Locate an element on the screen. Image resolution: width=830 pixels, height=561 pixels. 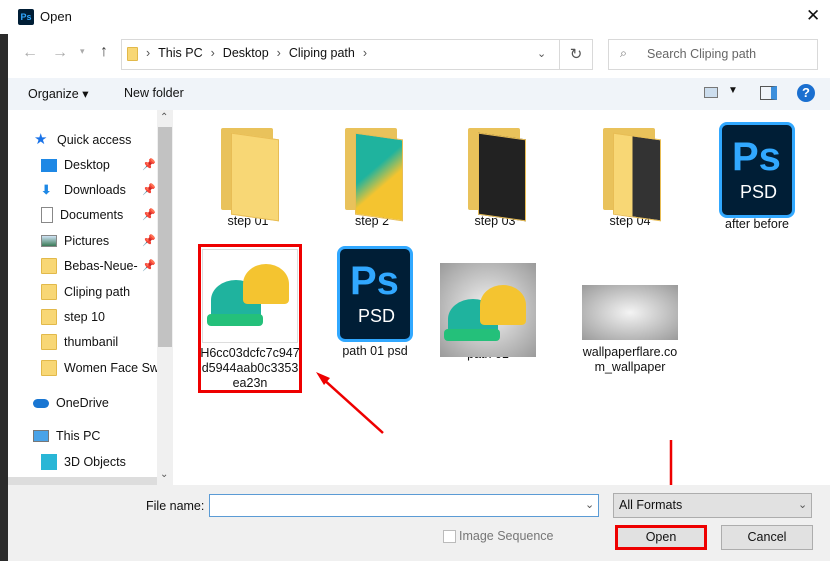
image-sequence-checkbox is located at coordinates (449, 536).